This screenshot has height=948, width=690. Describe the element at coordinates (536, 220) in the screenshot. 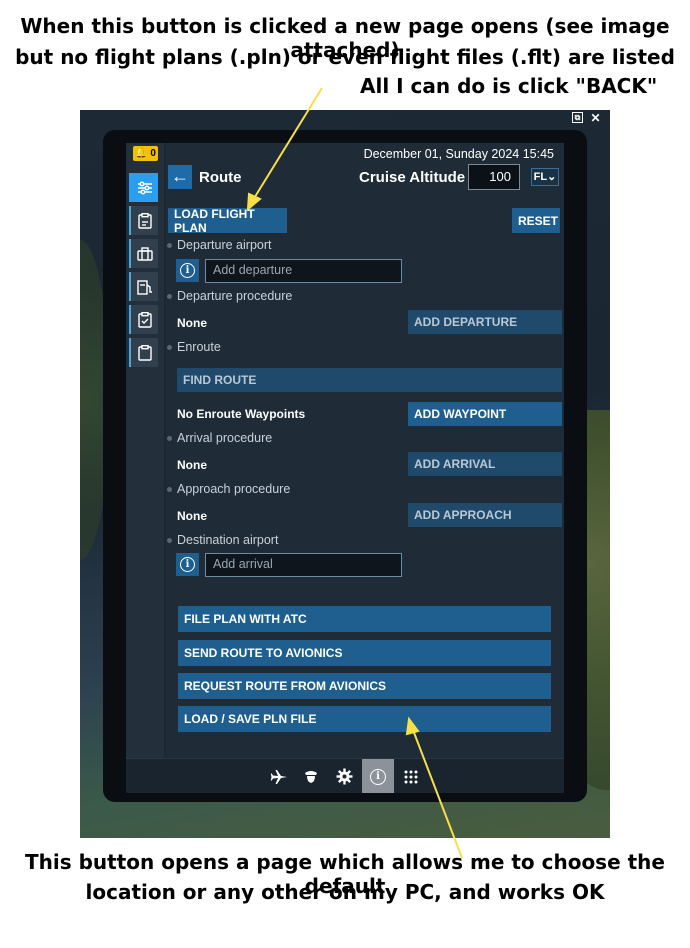

I see `reset-button: RESET` at that location.